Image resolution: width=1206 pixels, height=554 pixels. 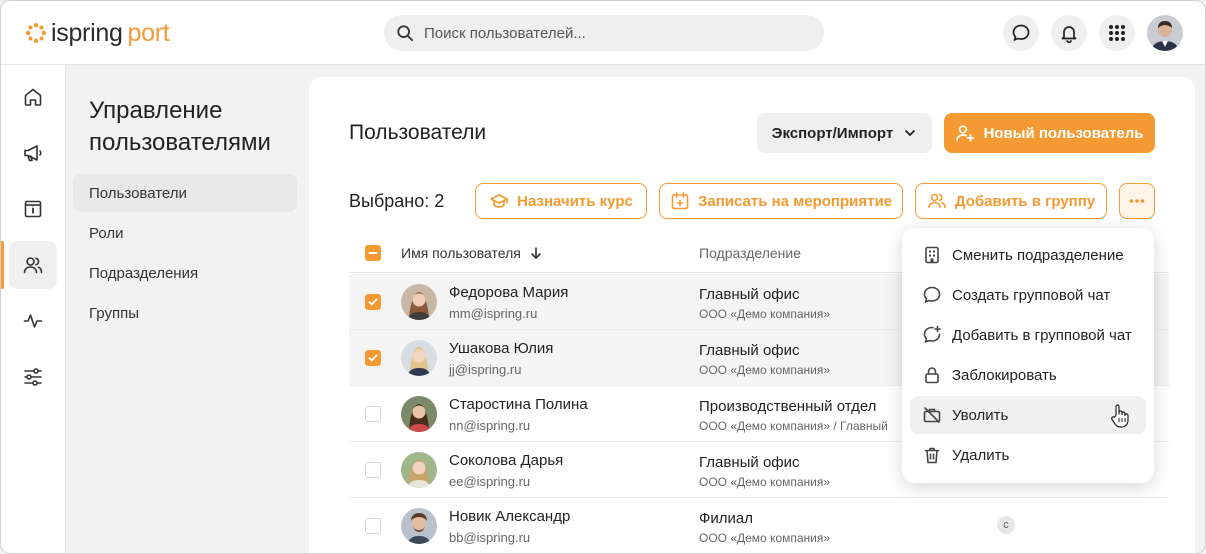 I want to click on selected-count: Выбрано: 2, so click(x=397, y=201).